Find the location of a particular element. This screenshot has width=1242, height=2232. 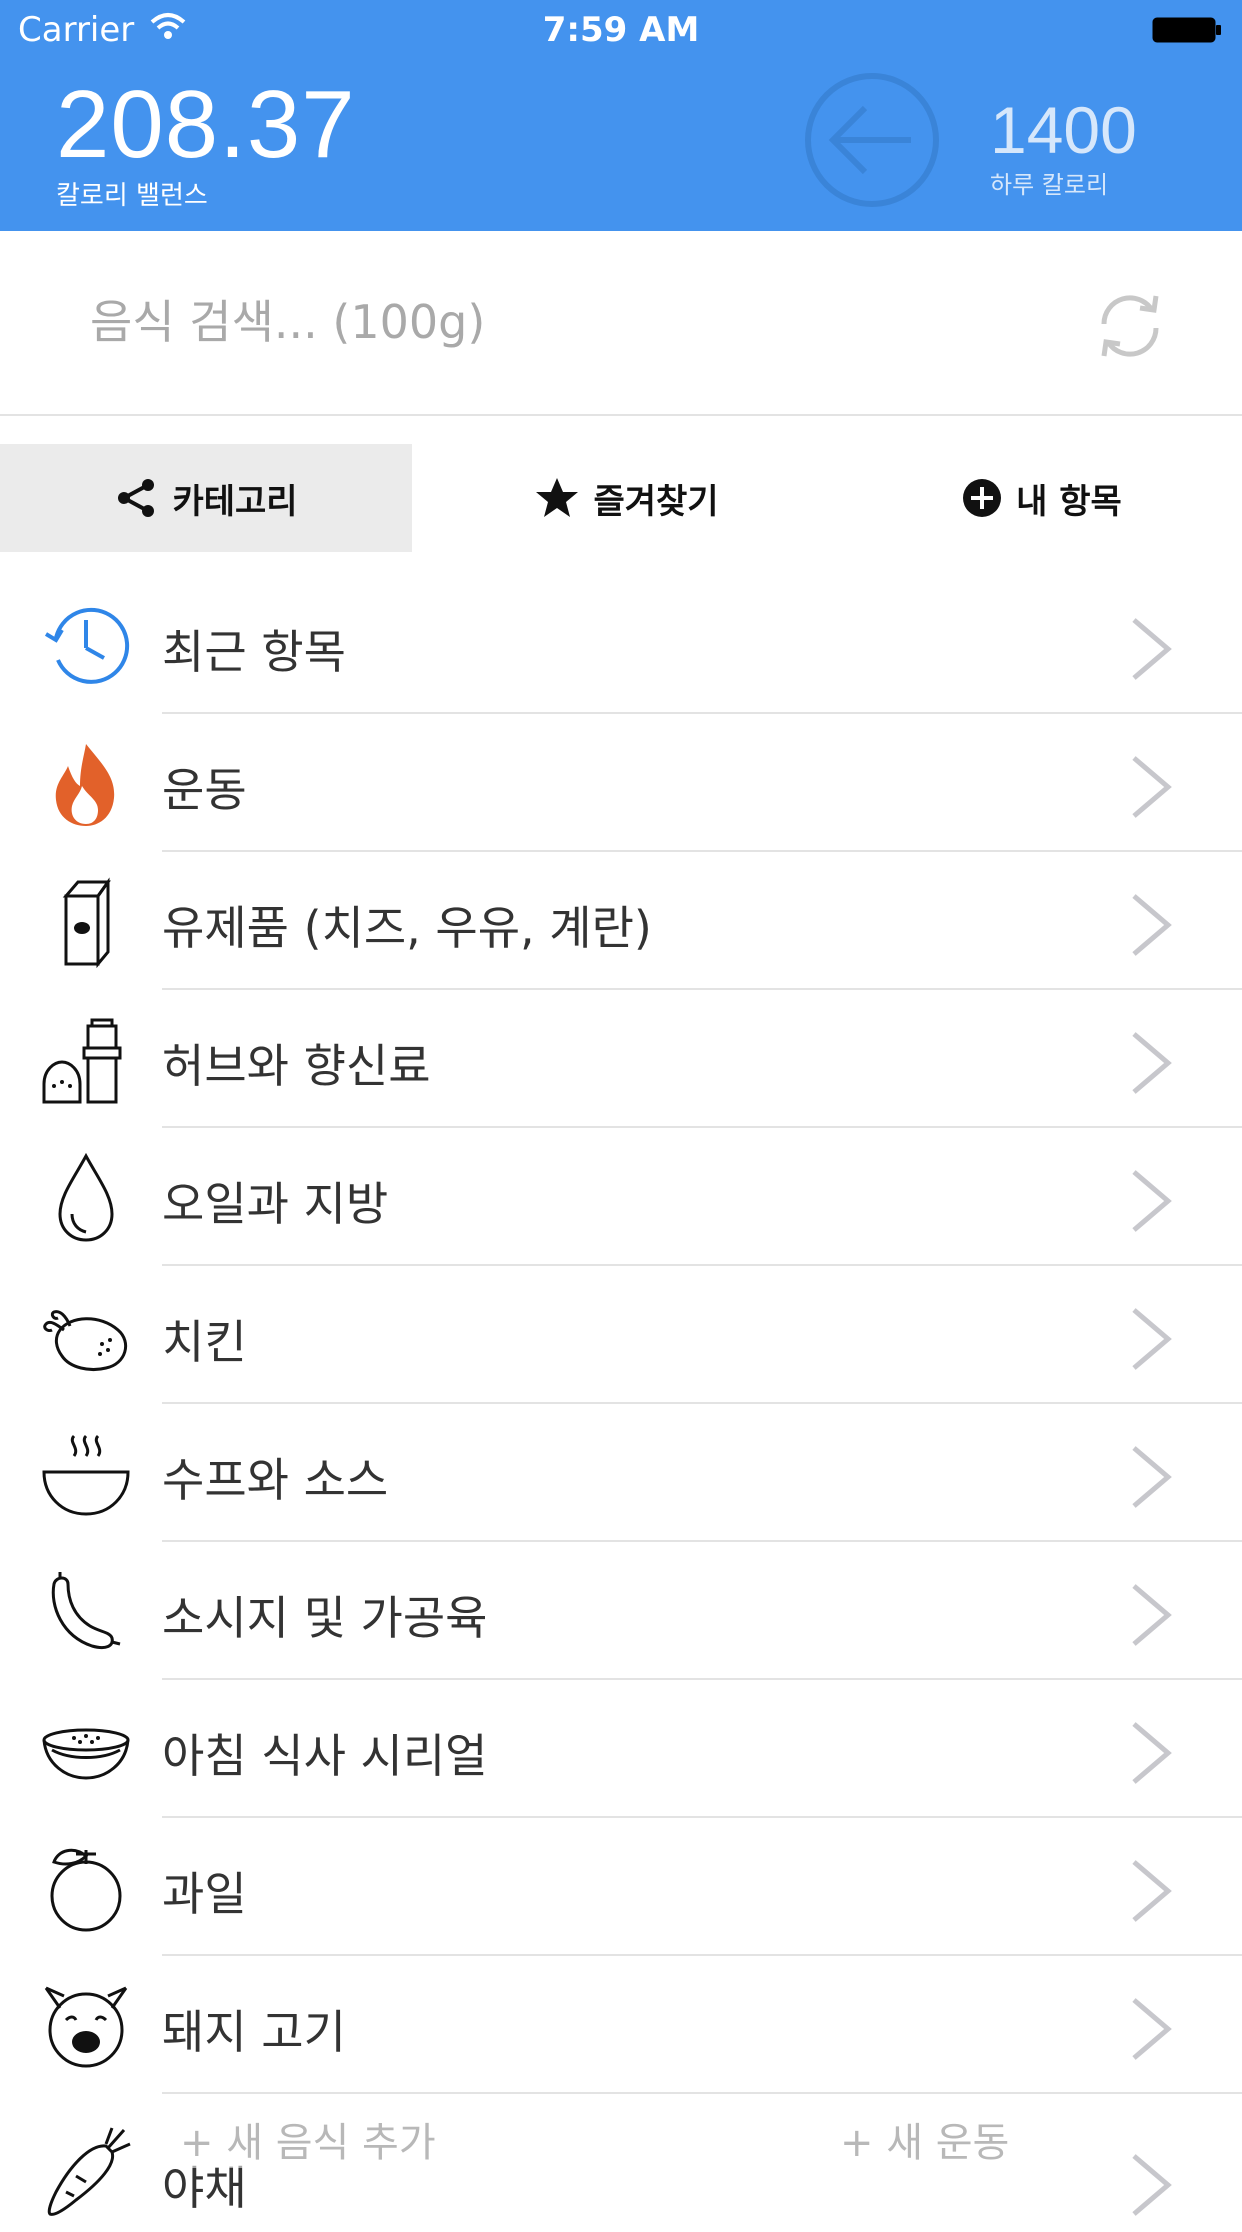

roast-chicken-icon is located at coordinates (85, 1340).